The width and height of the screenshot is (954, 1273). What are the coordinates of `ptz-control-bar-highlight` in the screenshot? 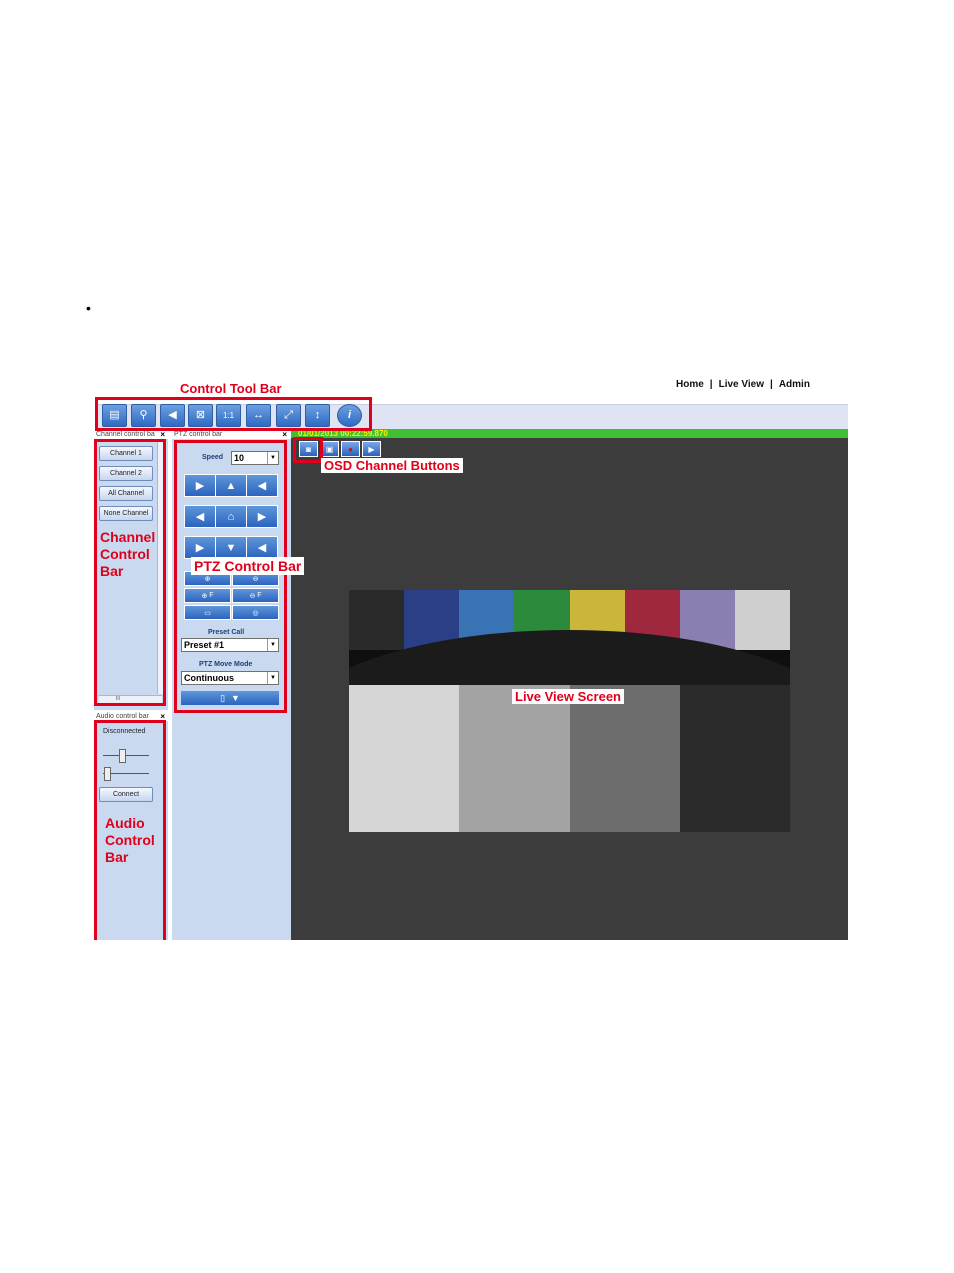 It's located at (230, 576).